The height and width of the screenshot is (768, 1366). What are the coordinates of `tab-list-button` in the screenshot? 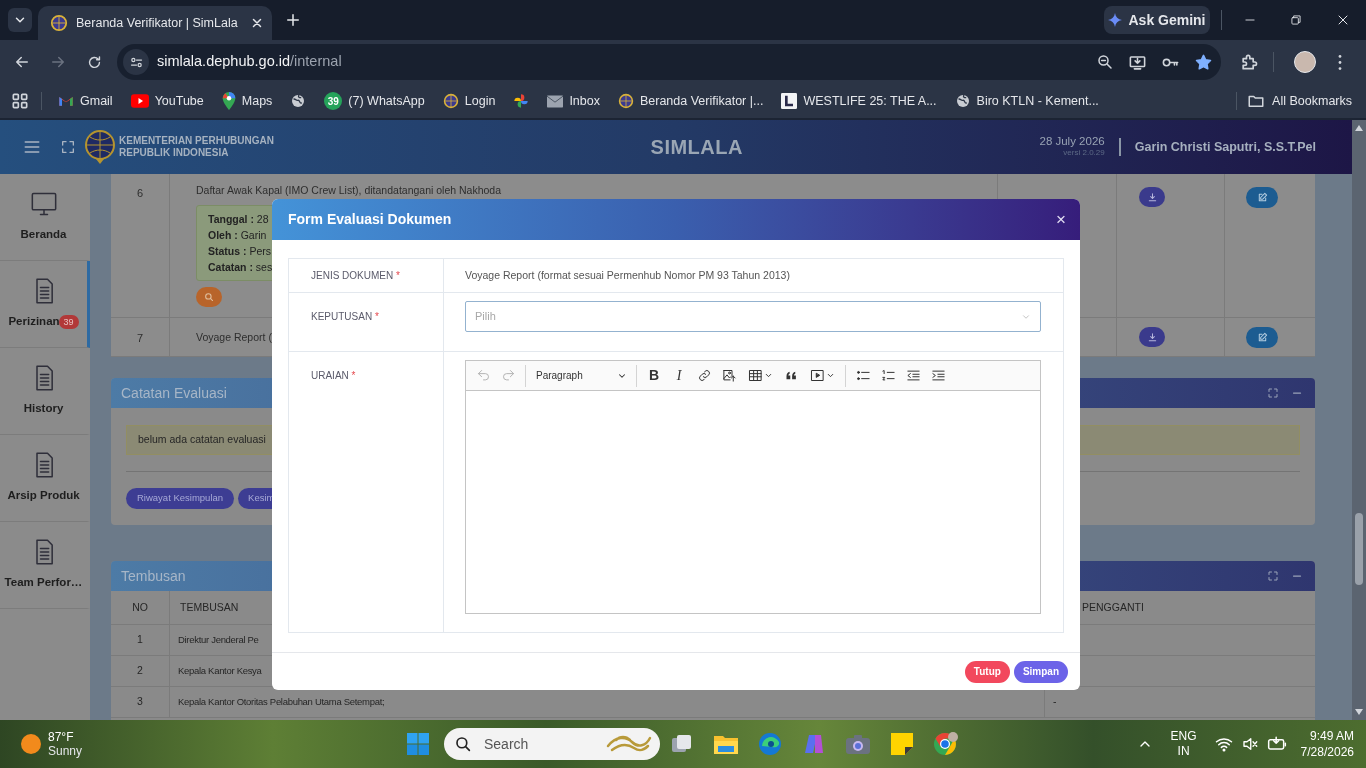 It's located at (20, 20).